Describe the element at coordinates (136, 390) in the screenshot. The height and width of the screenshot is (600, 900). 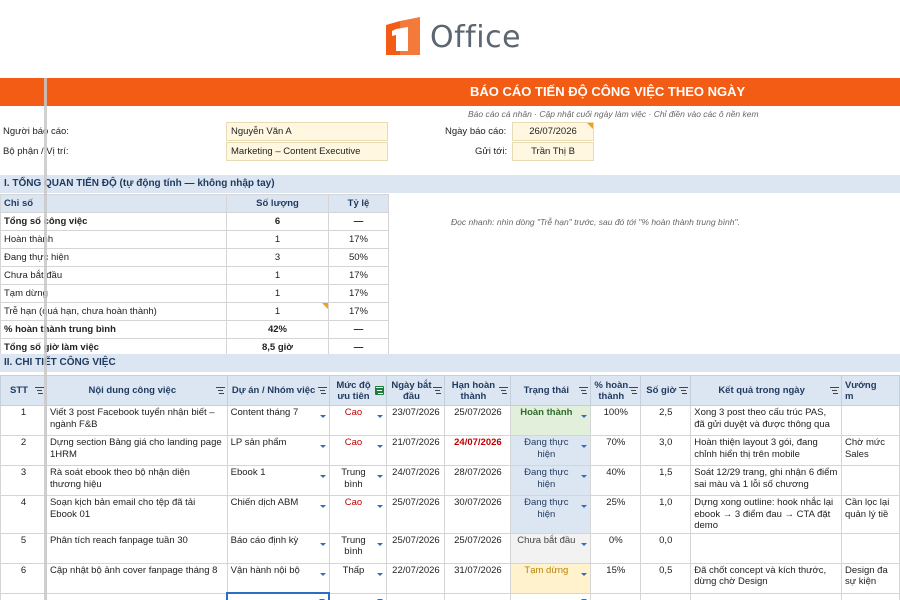
I see `col-task: Nội dung công việc` at that location.